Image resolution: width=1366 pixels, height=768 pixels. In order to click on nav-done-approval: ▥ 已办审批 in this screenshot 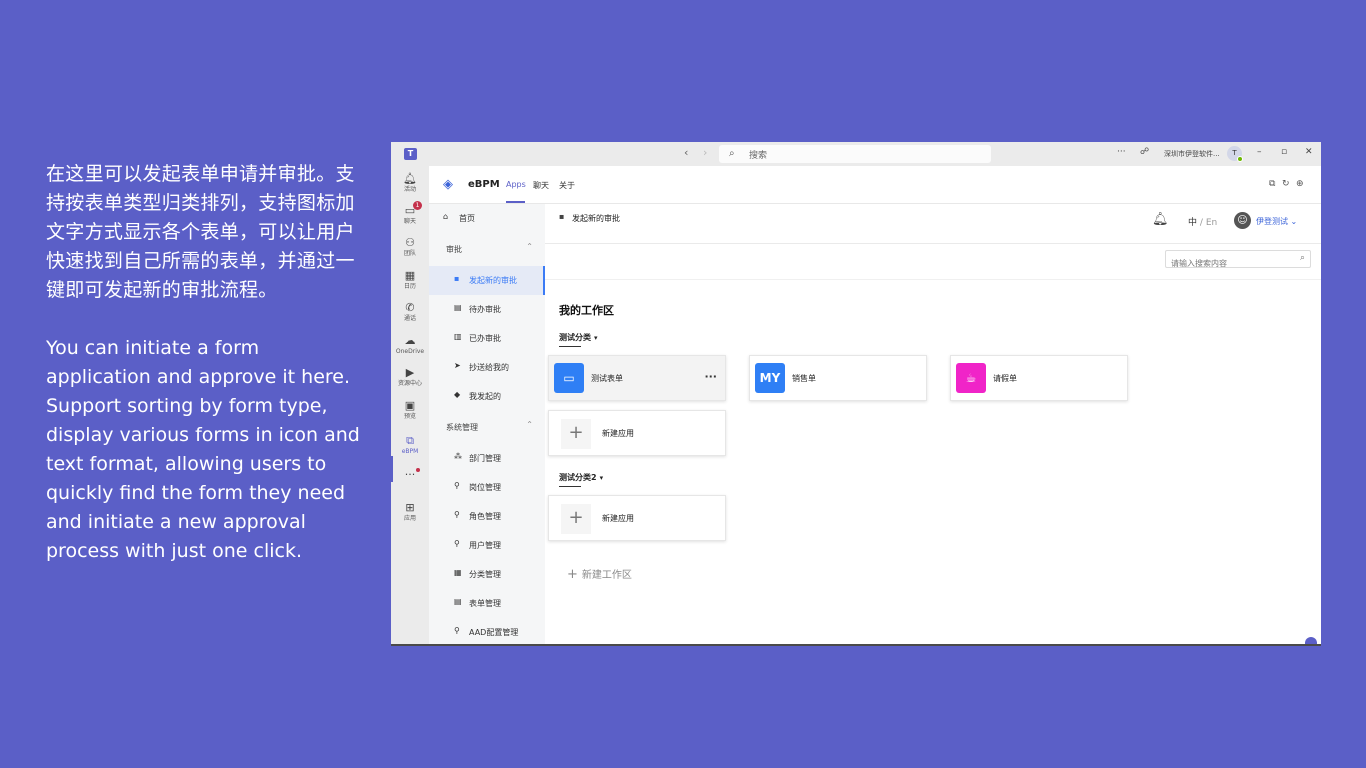, I will do `click(487, 338)`.